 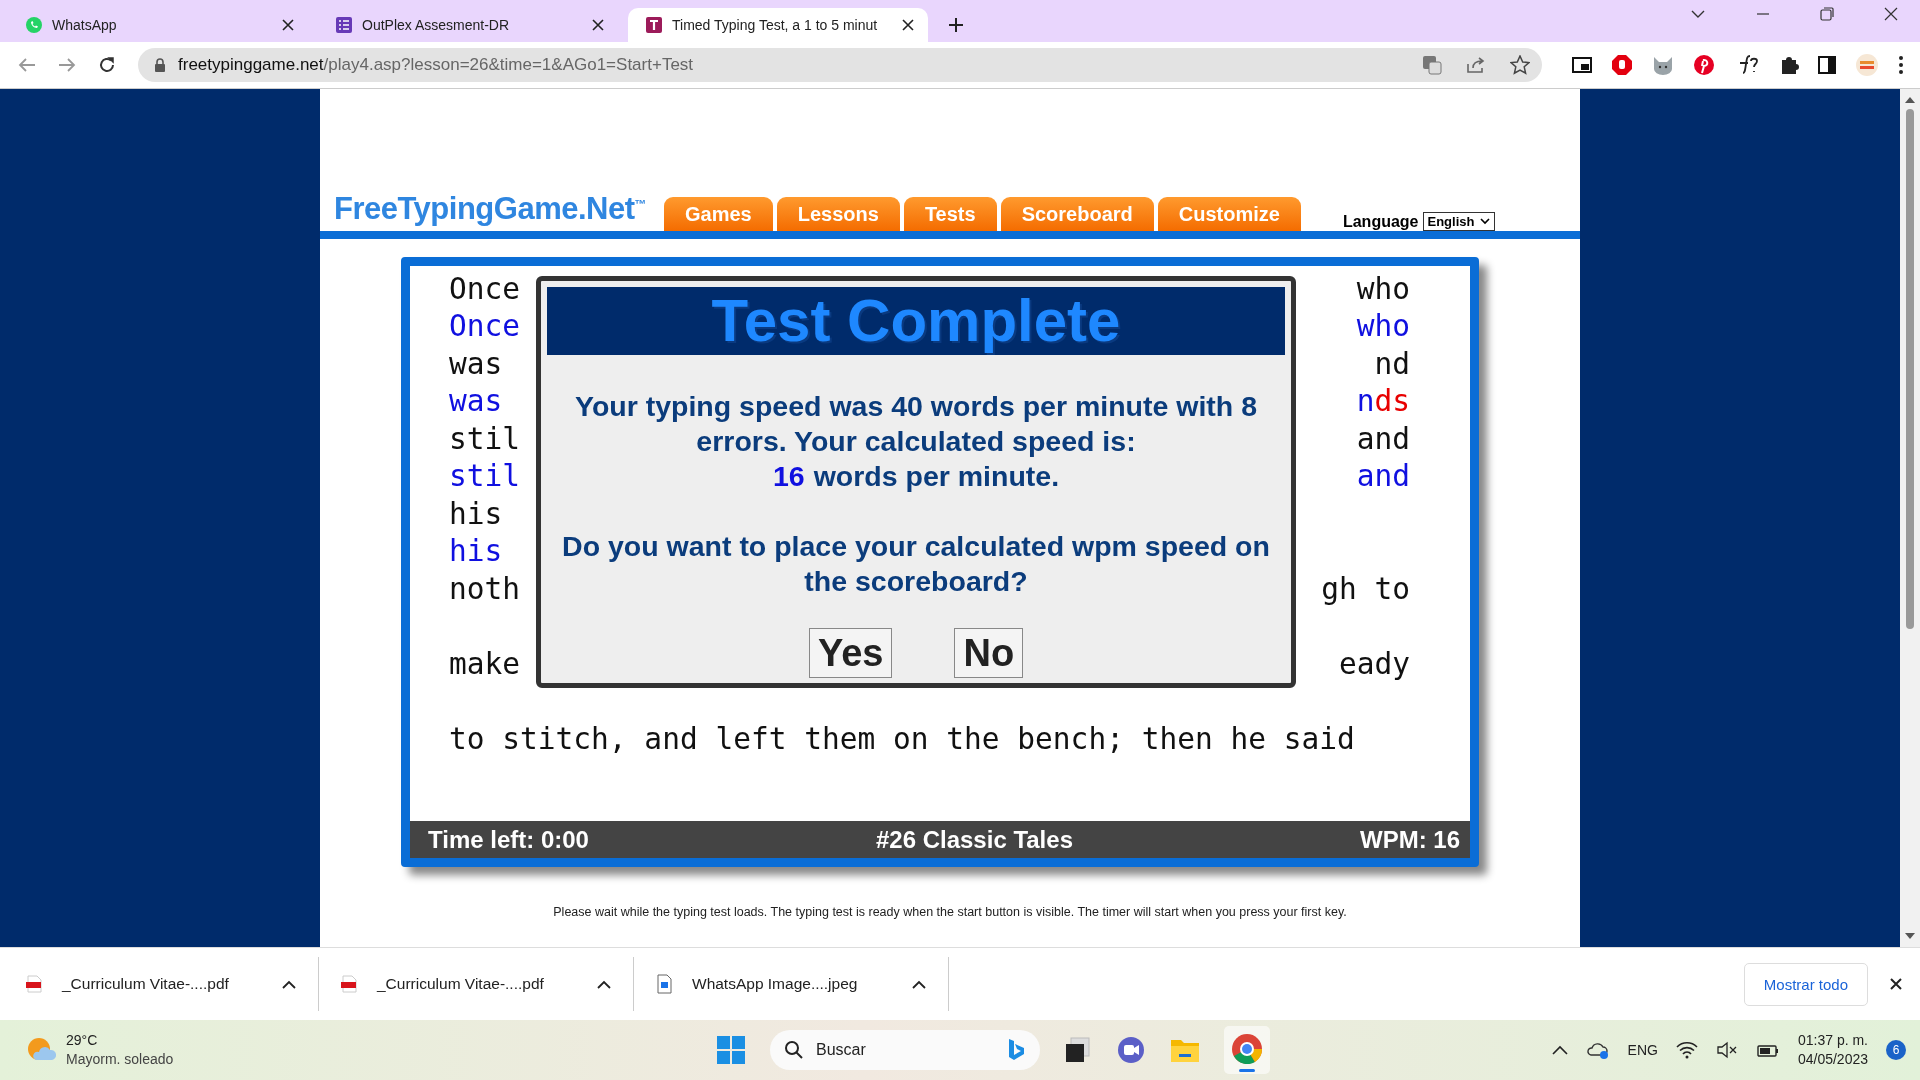 What do you see at coordinates (1410, 839) in the screenshot?
I see `wpm-reading: WPM: 16` at bounding box center [1410, 839].